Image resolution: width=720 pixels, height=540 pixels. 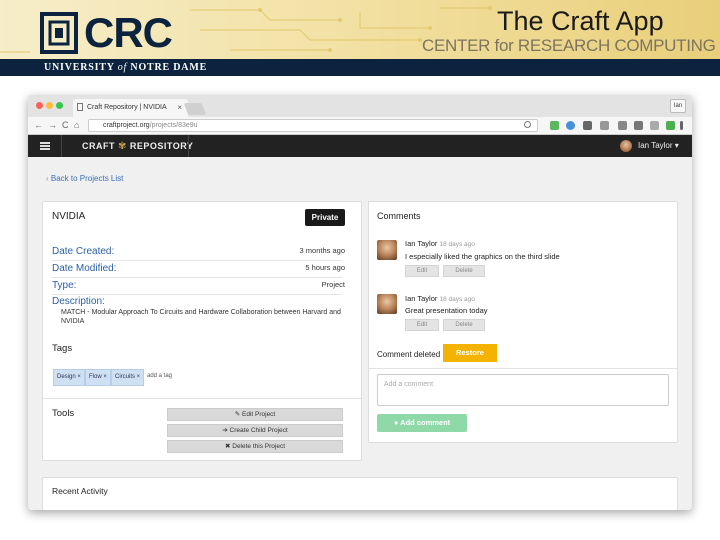 I want to click on date-created-value: 3 months ago, so click(x=322, y=250).